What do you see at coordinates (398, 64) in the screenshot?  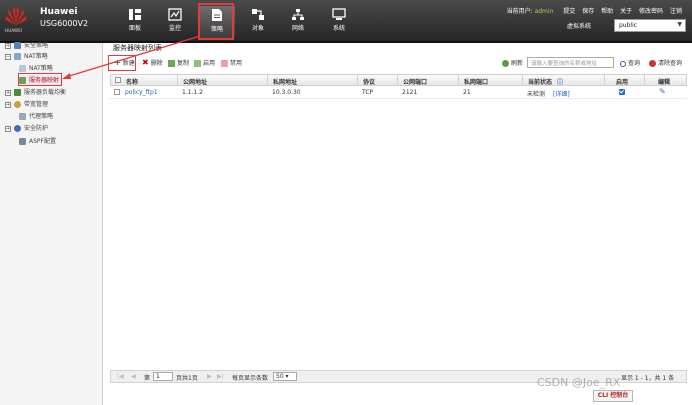 I see `toolbar: + 新建 ✖ 删除 复制 启用 禁用 刷新 请输入要查询的名称或地址 查询 清除查` at bounding box center [398, 64].